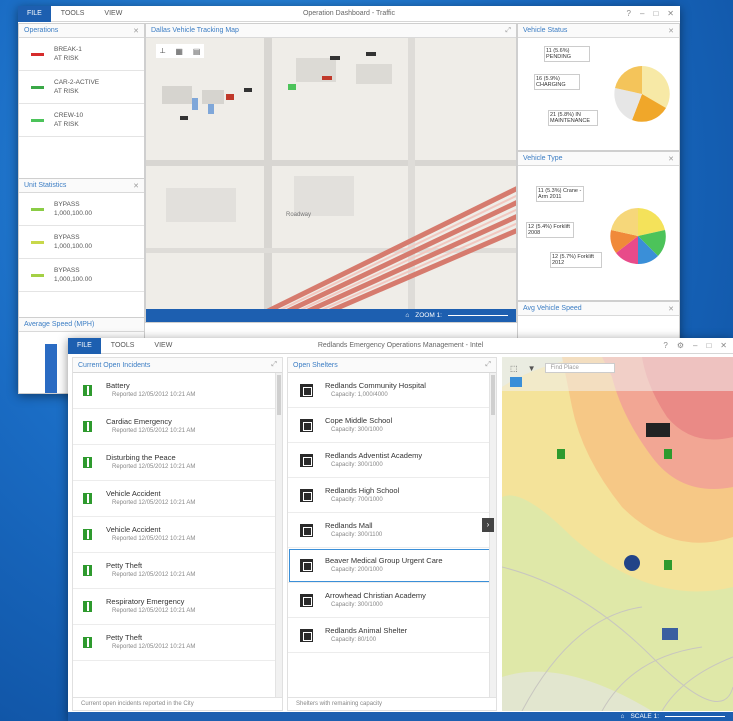 The height and width of the screenshot is (721, 733). Describe the element at coordinates (516, 382) in the screenshot. I see `basemap-icon` at that location.